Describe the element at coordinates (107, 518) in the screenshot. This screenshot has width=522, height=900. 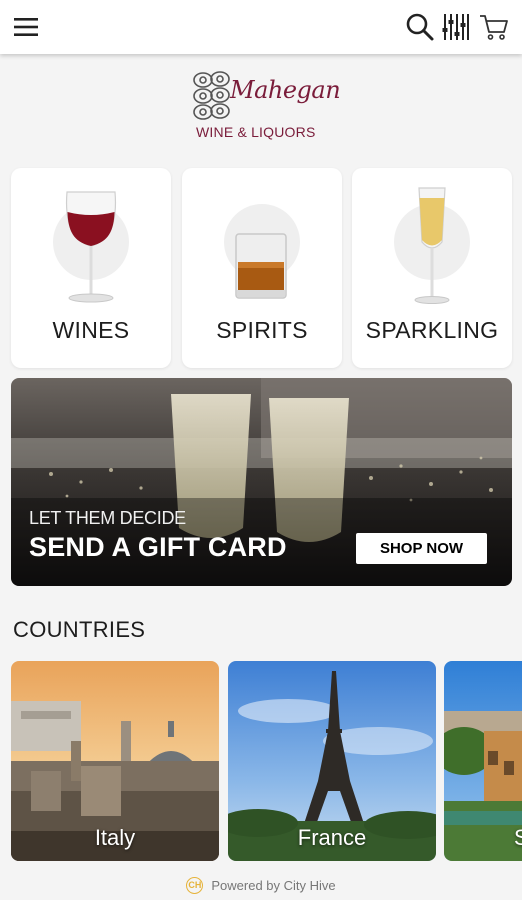
I see `banner-kicker: LET THEM DECIDE` at that location.